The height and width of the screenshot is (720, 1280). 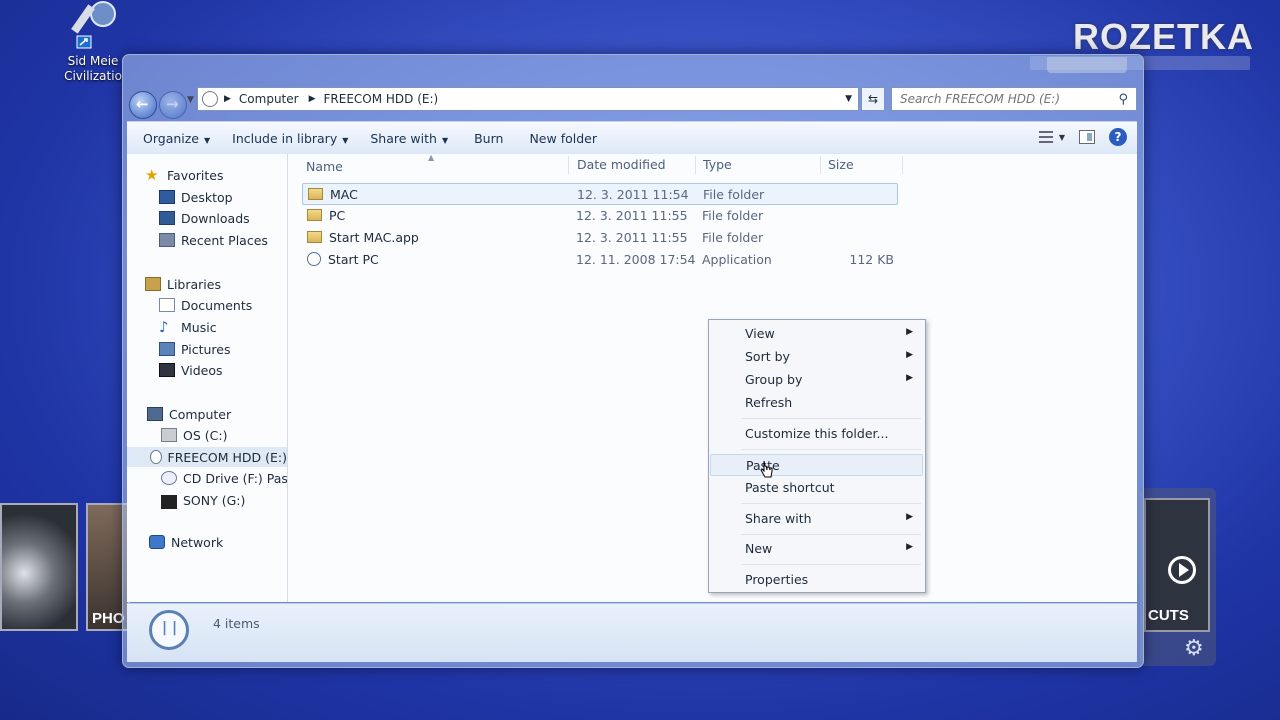 What do you see at coordinates (200, 414) in the screenshot?
I see `sidebar-computer-label: Computer` at bounding box center [200, 414].